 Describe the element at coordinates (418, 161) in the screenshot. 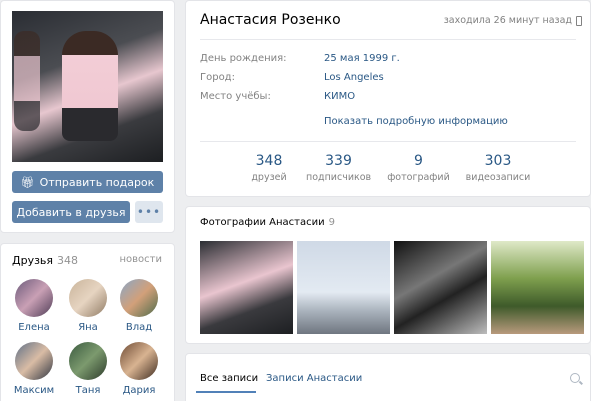

I see `counter-number: 9` at that location.